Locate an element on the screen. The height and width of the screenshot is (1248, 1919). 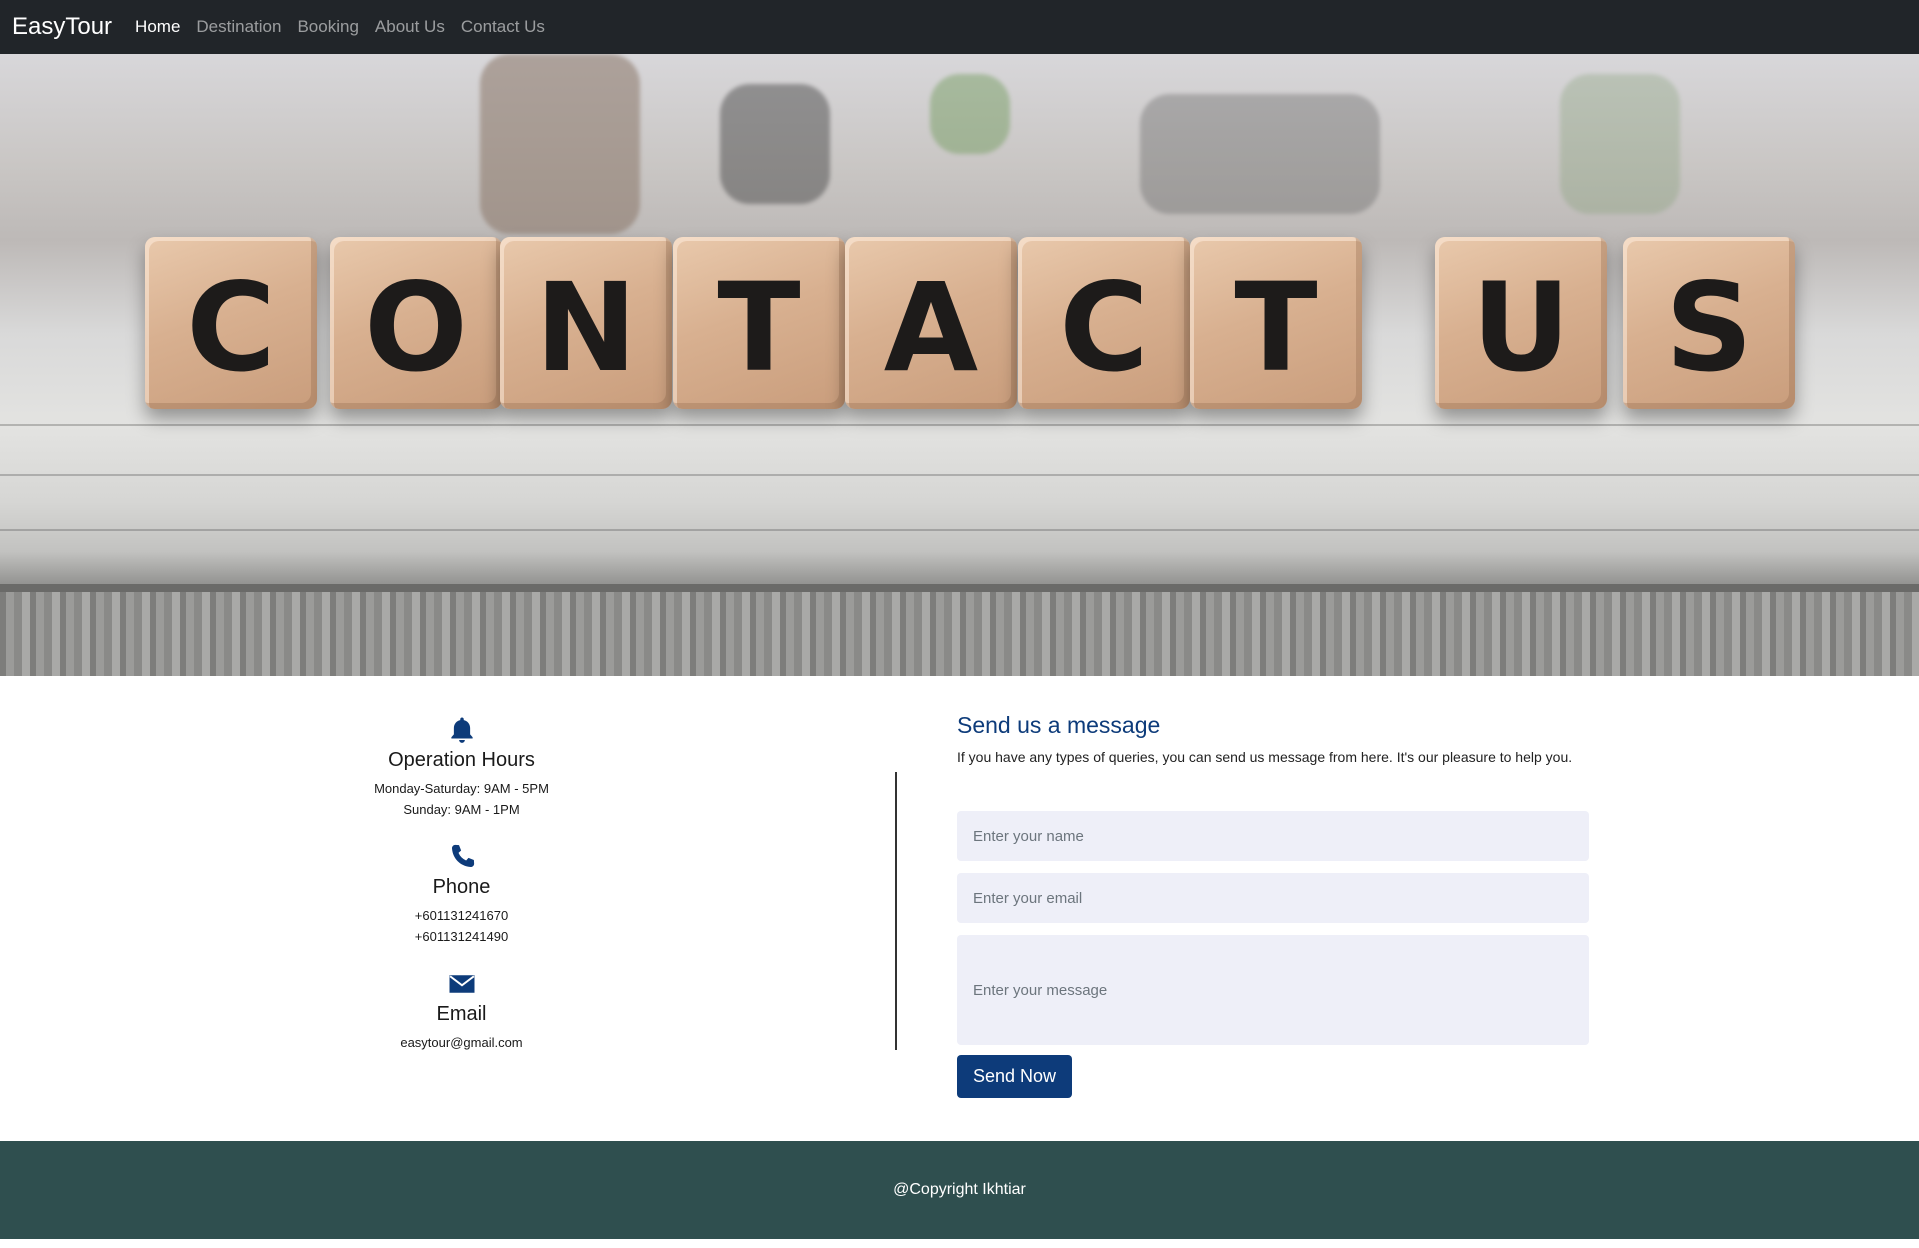
email-block: Email easytour@gmail.com is located at coordinates (461, 1011).